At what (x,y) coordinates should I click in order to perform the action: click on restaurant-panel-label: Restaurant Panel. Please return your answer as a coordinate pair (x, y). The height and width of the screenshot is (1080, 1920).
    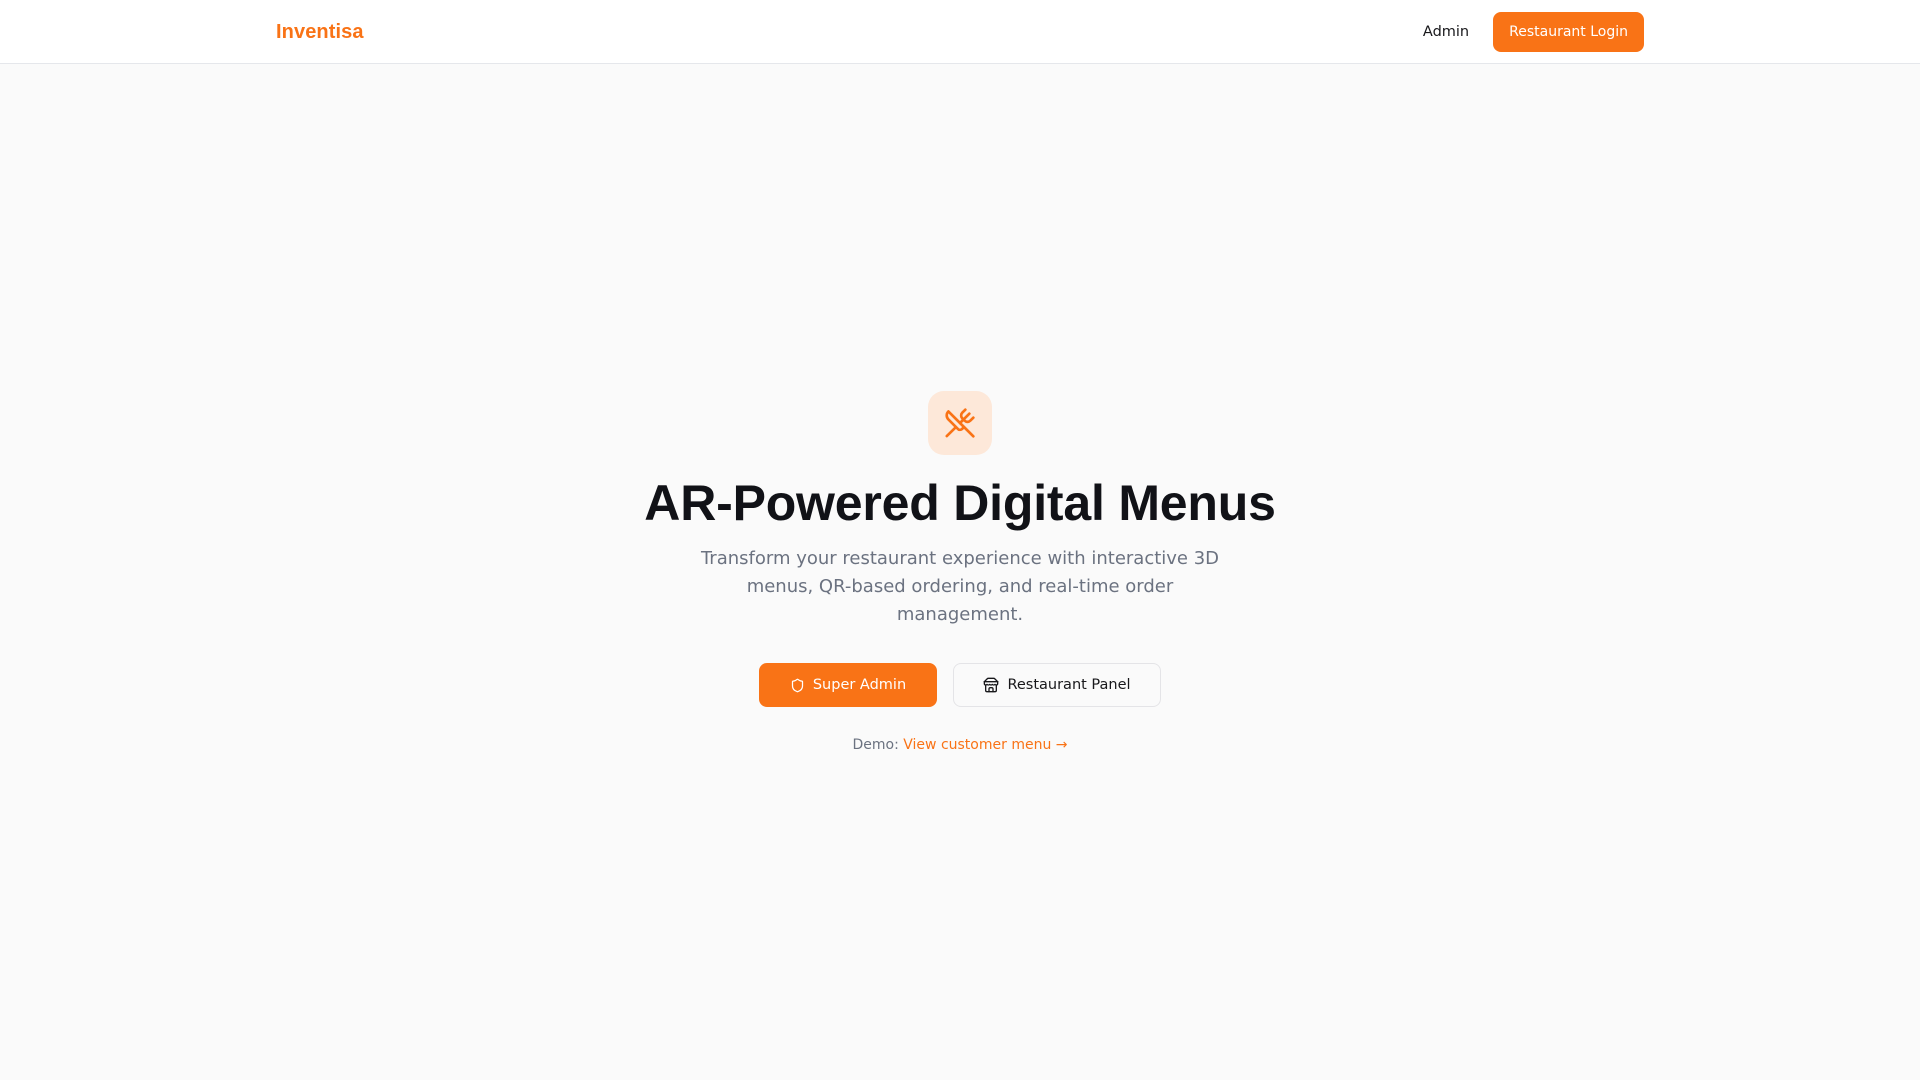
    Looking at the image, I should click on (1069, 685).